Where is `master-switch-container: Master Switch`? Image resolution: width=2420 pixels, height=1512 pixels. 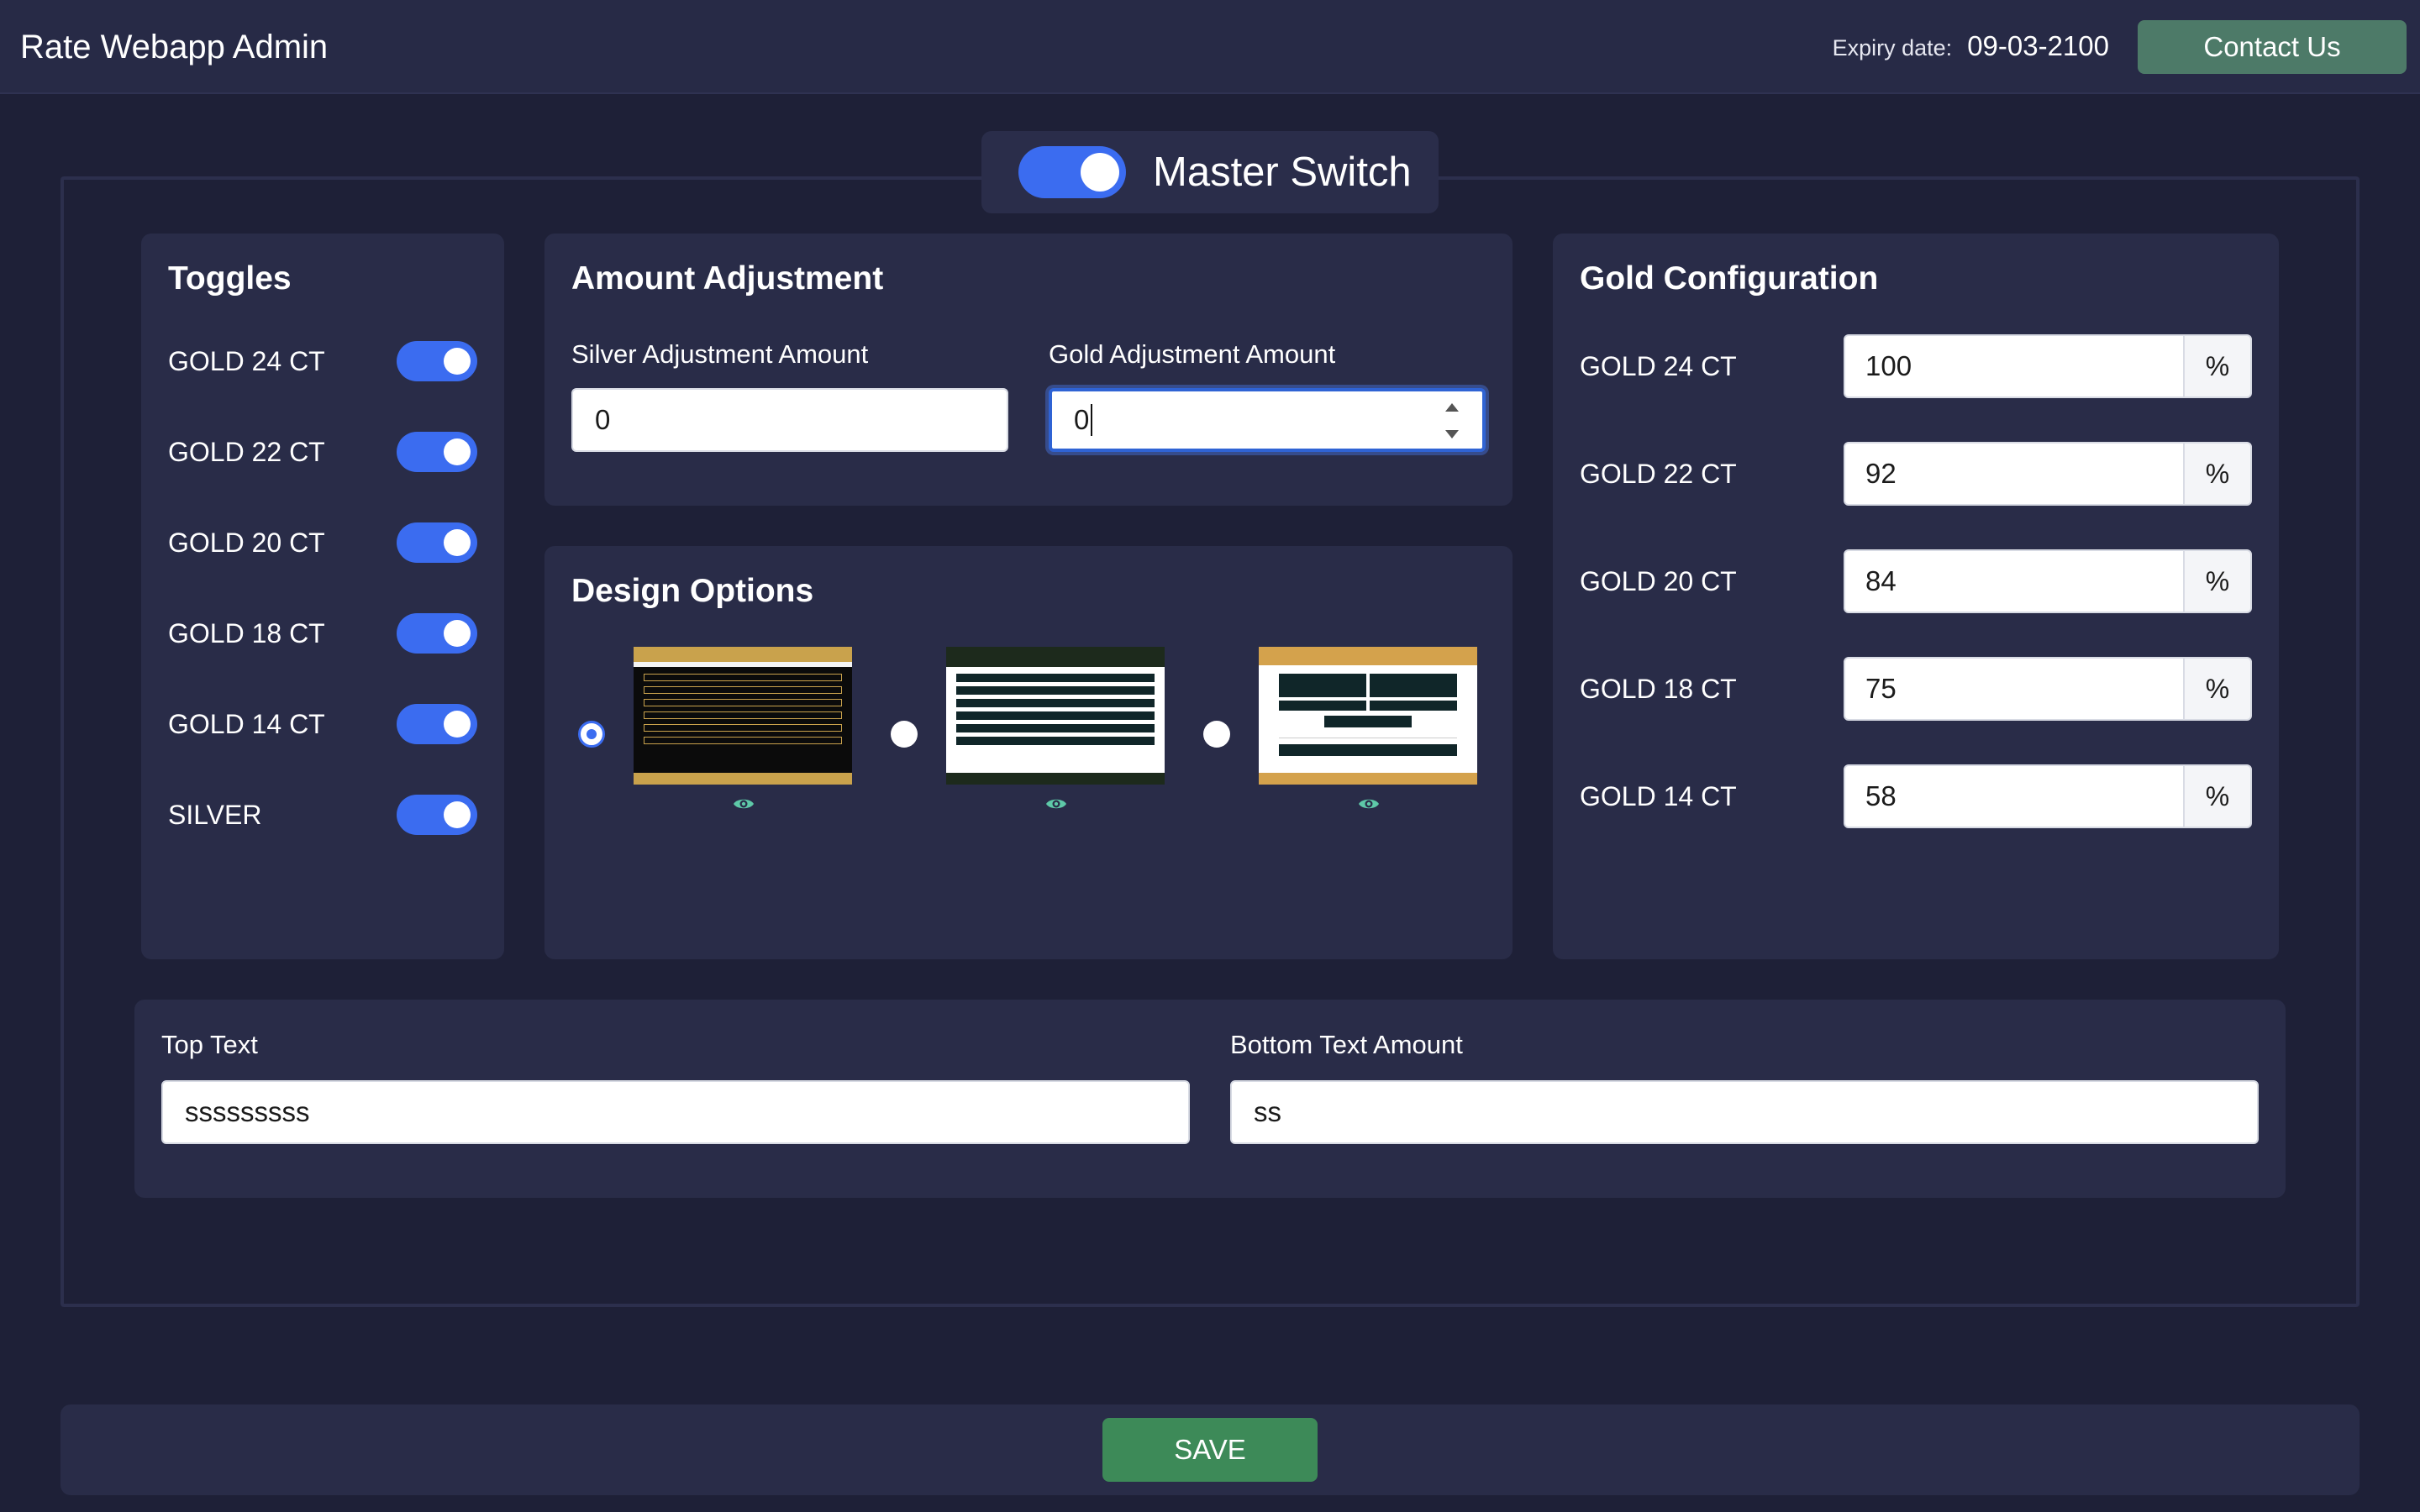 master-switch-container: Master Switch is located at coordinates (1210, 172).